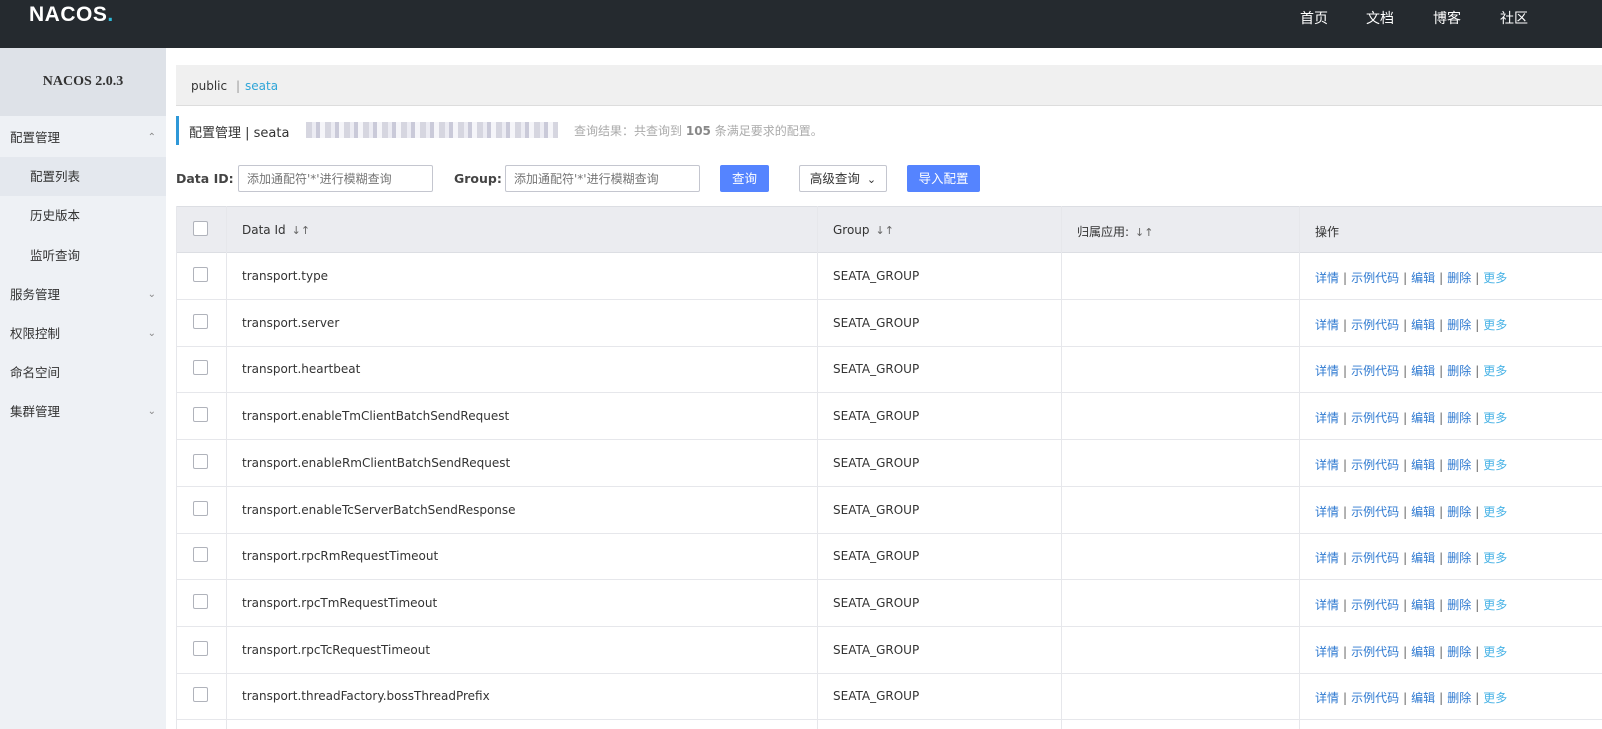 The width and height of the screenshot is (1602, 729). What do you see at coordinates (261, 86) in the screenshot?
I see `namespace-seata: seata` at bounding box center [261, 86].